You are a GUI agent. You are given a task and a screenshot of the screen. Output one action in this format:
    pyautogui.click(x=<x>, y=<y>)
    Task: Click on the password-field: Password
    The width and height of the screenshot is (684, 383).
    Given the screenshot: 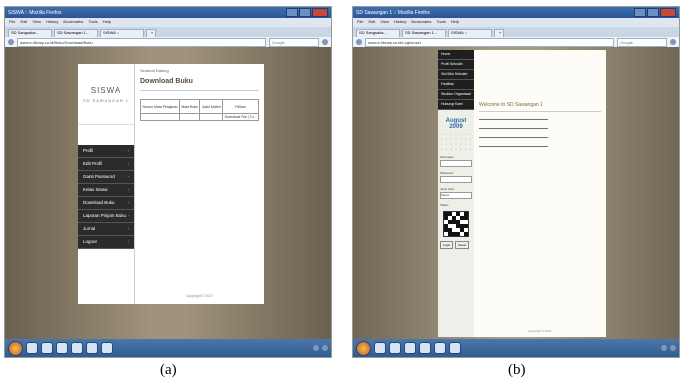 What is the action you would take?
    pyautogui.click(x=456, y=177)
    